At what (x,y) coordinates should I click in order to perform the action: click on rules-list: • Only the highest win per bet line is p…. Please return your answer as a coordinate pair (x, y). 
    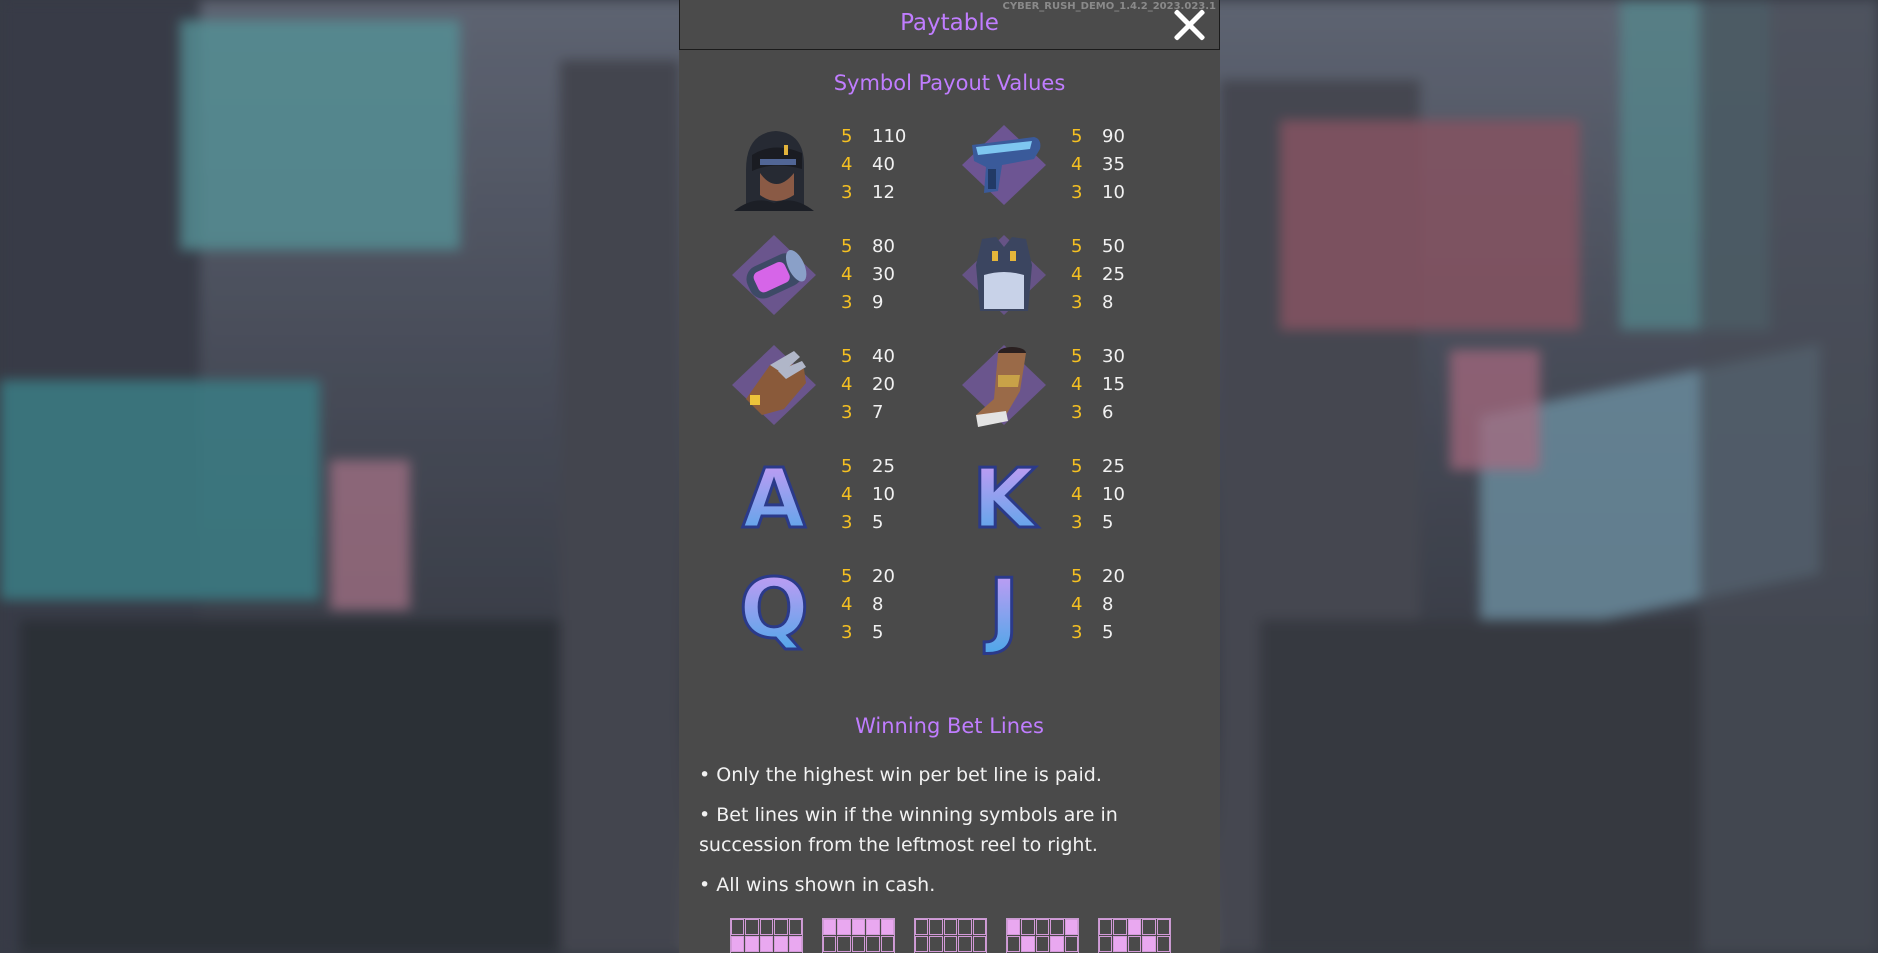
    Looking at the image, I should click on (949, 835).